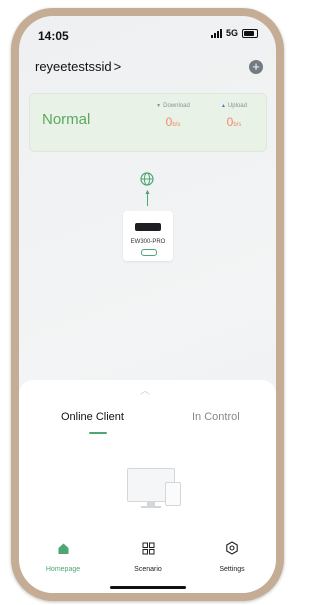  Describe the element at coordinates (73, 66) in the screenshot. I see `ssid-label: reyeetestssid` at that location.